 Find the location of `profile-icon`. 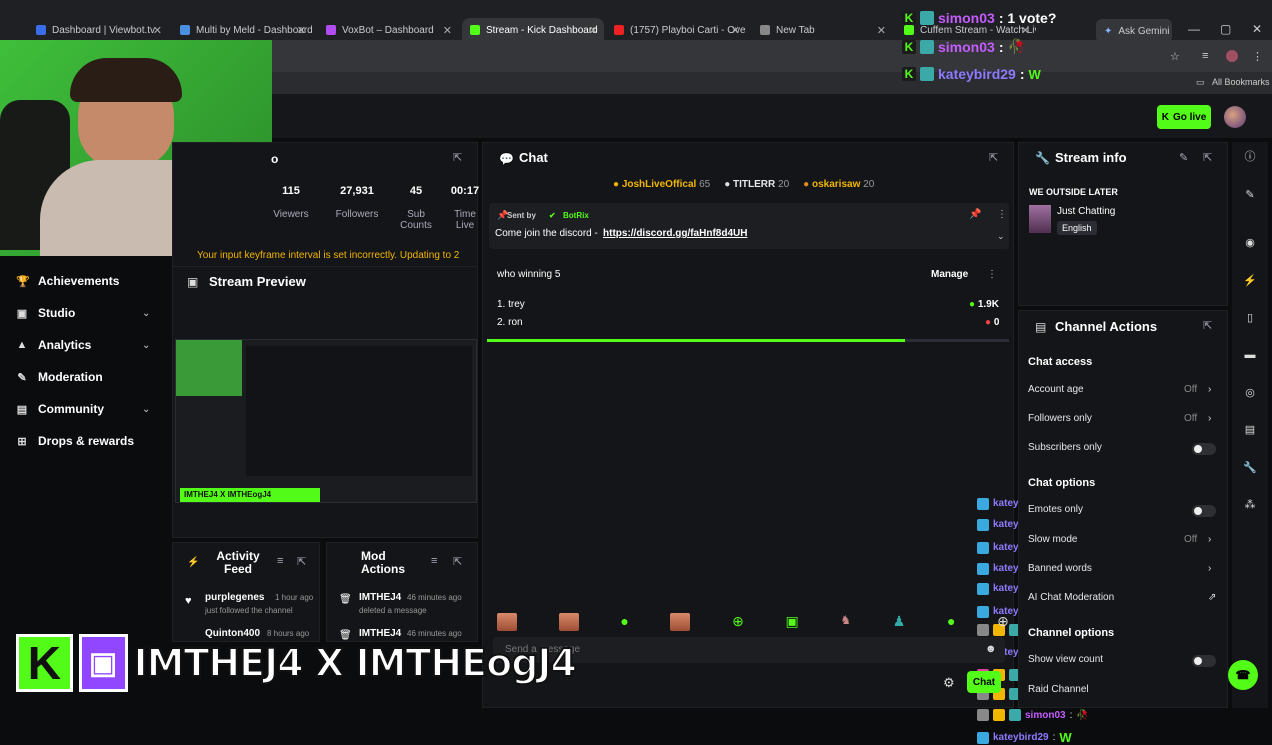

profile-icon is located at coordinates (1232, 56).